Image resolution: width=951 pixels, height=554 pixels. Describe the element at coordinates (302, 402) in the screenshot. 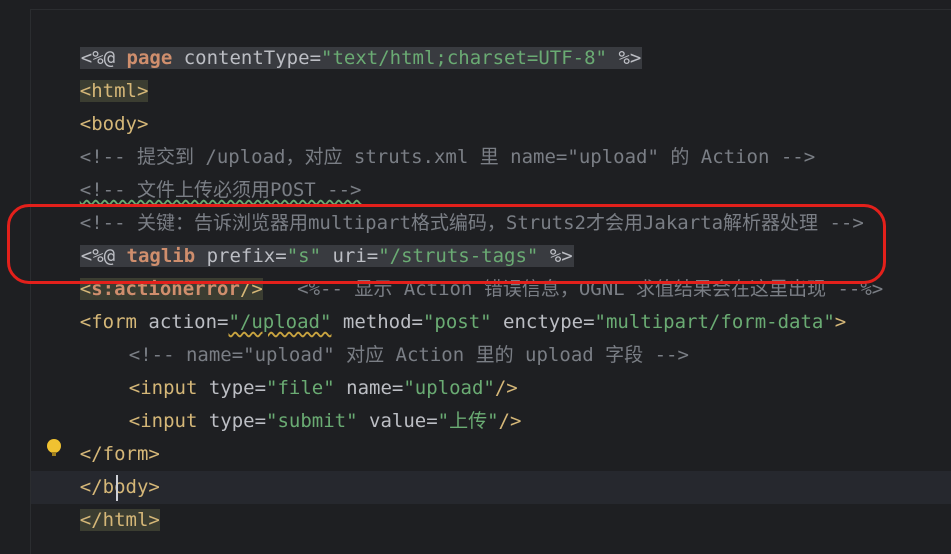

I see `code-line-12: <input type="submit" value="上传"/>` at that location.